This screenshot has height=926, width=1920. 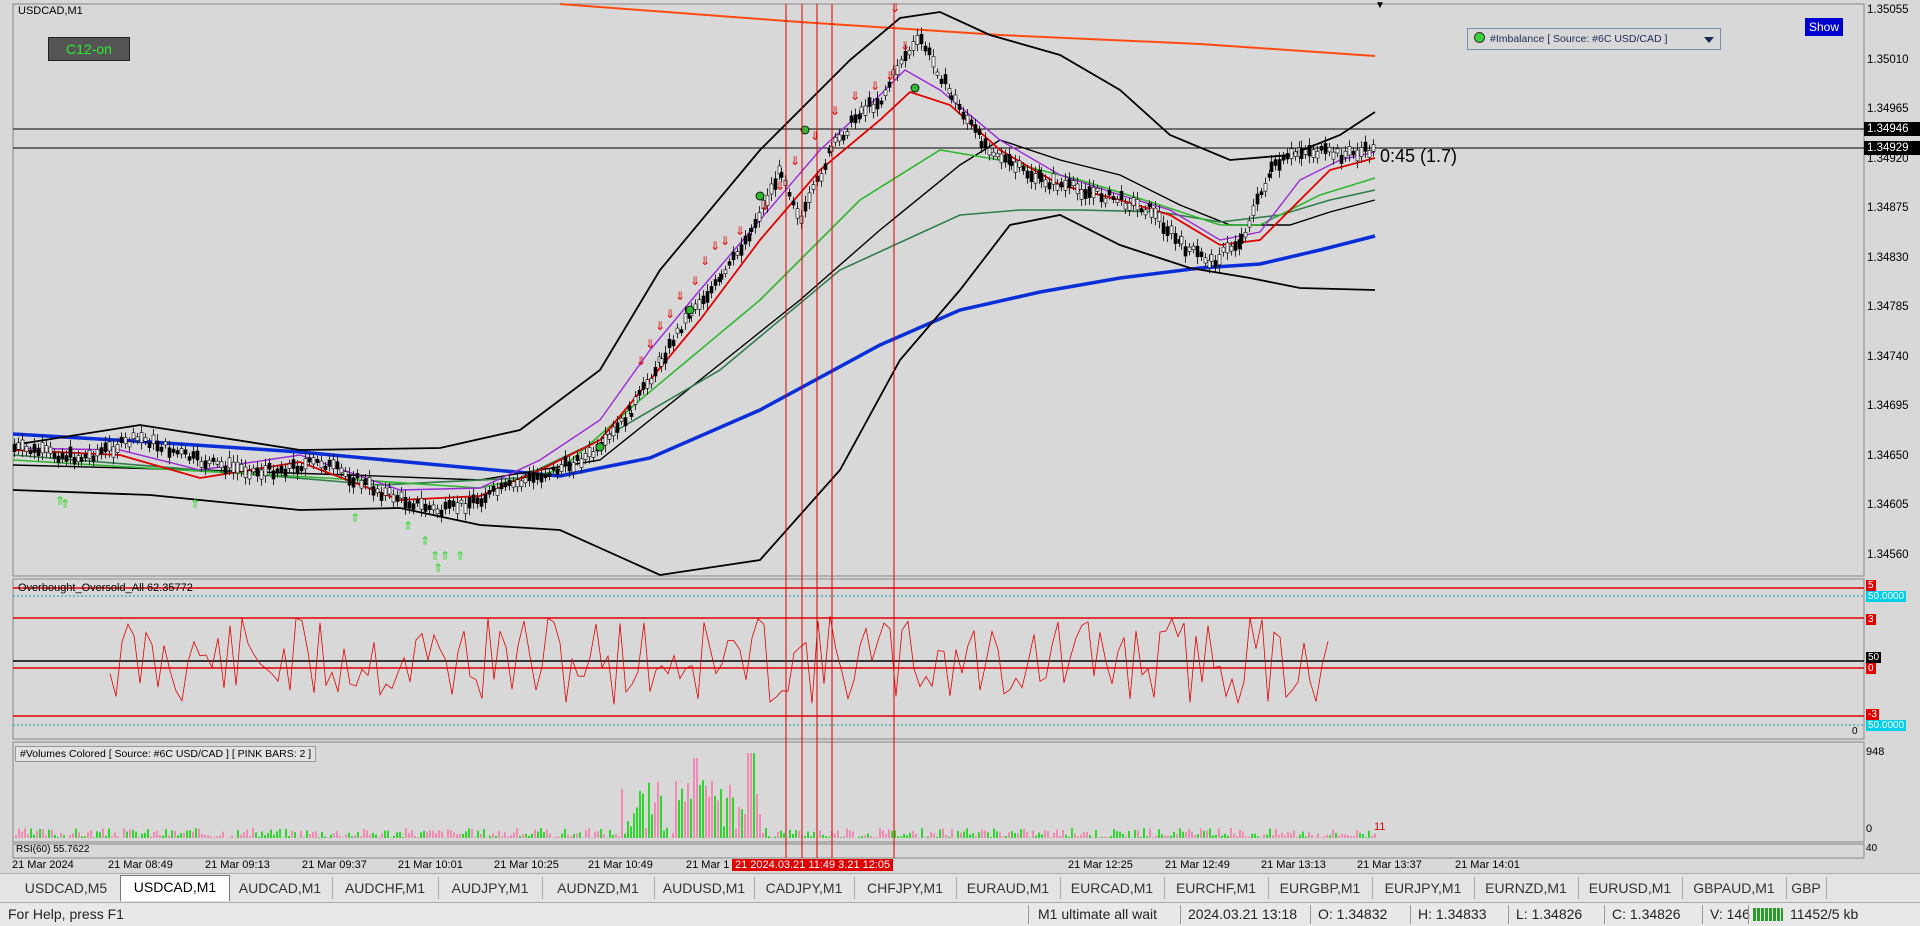 I want to click on chevron-down-icon, so click(x=1709, y=40).